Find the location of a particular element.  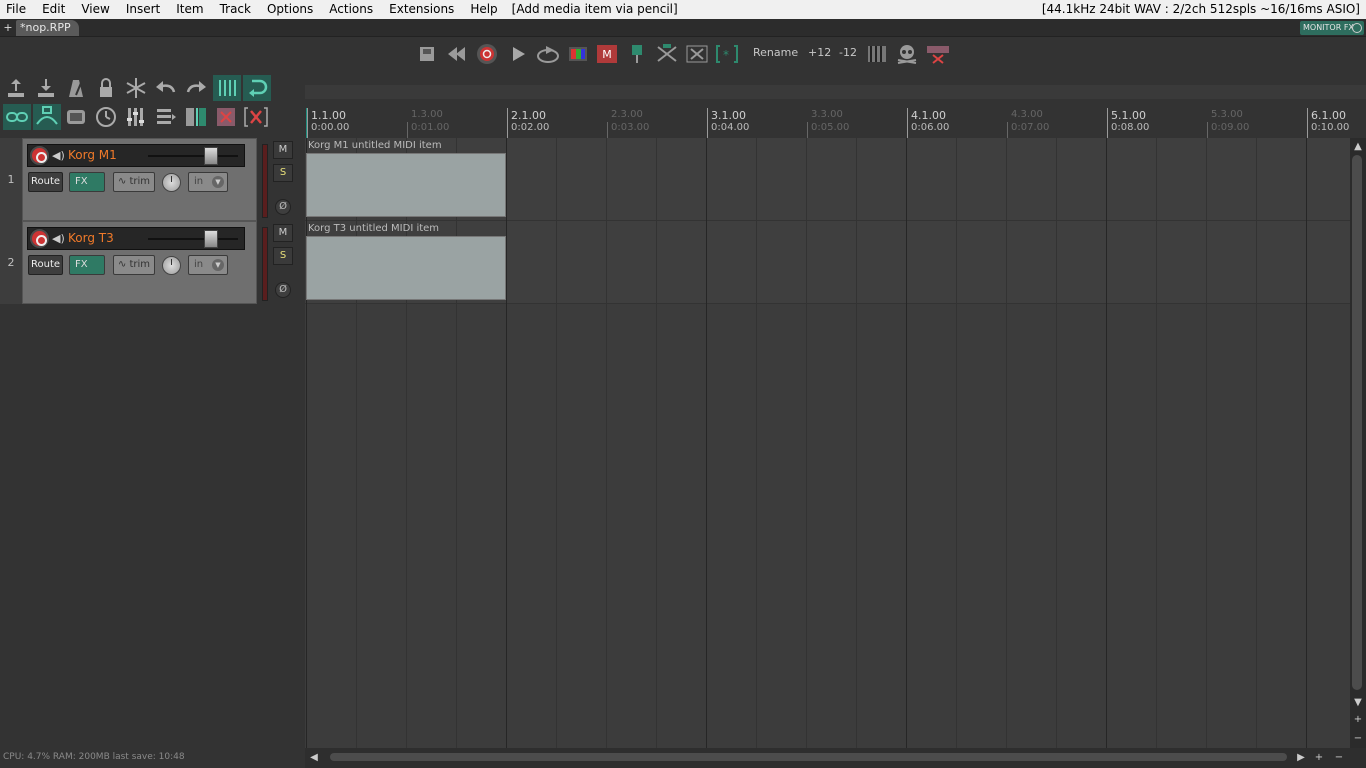

bracket-icon: * is located at coordinates (727, 54).